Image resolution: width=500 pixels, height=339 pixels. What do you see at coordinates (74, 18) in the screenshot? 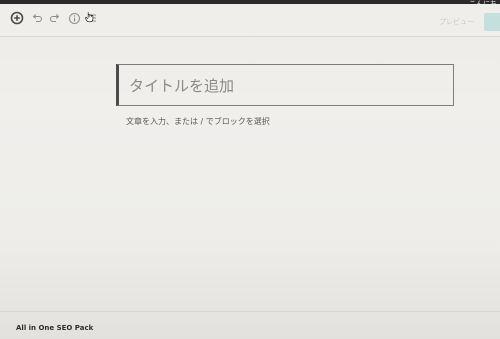
I see `info-icon` at bounding box center [74, 18].